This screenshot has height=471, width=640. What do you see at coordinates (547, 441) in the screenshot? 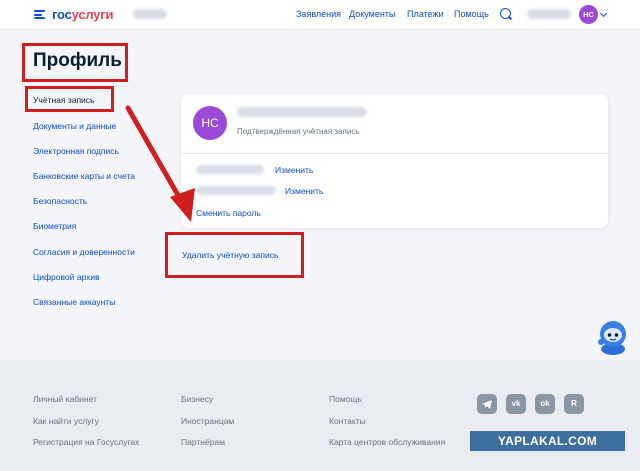
I see `watermark: YAPLAKAL.COM` at bounding box center [547, 441].